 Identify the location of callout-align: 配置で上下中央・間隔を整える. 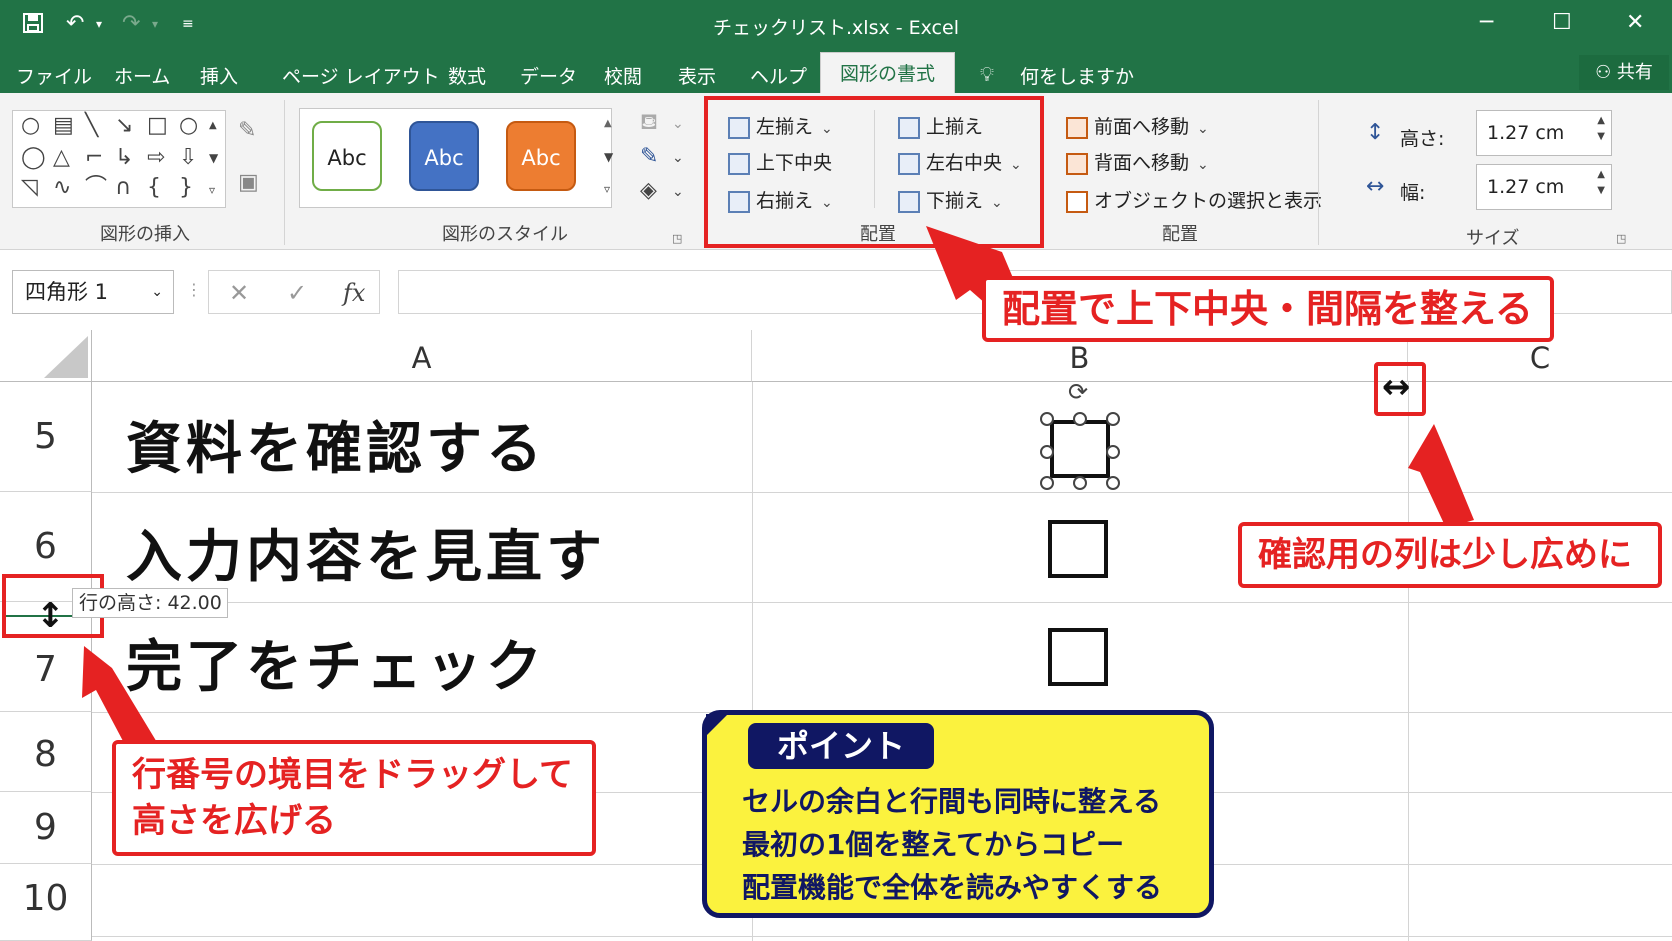
(1268, 309).